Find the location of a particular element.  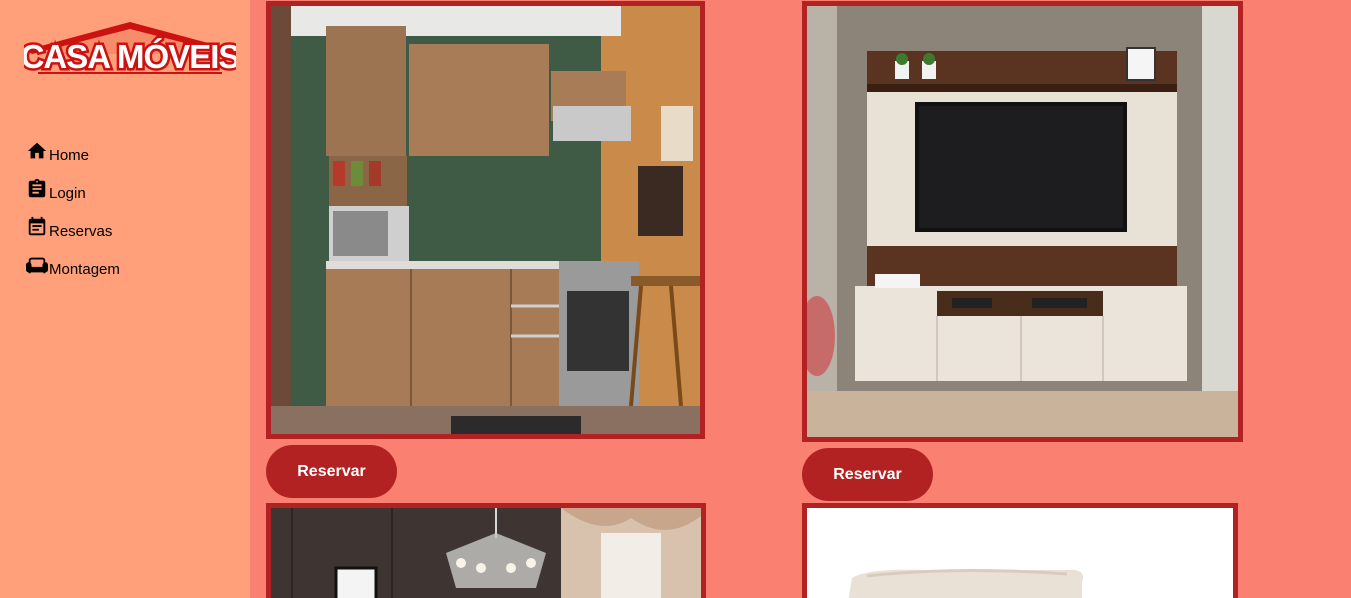

product-card-sofa is located at coordinates (1020, 550).